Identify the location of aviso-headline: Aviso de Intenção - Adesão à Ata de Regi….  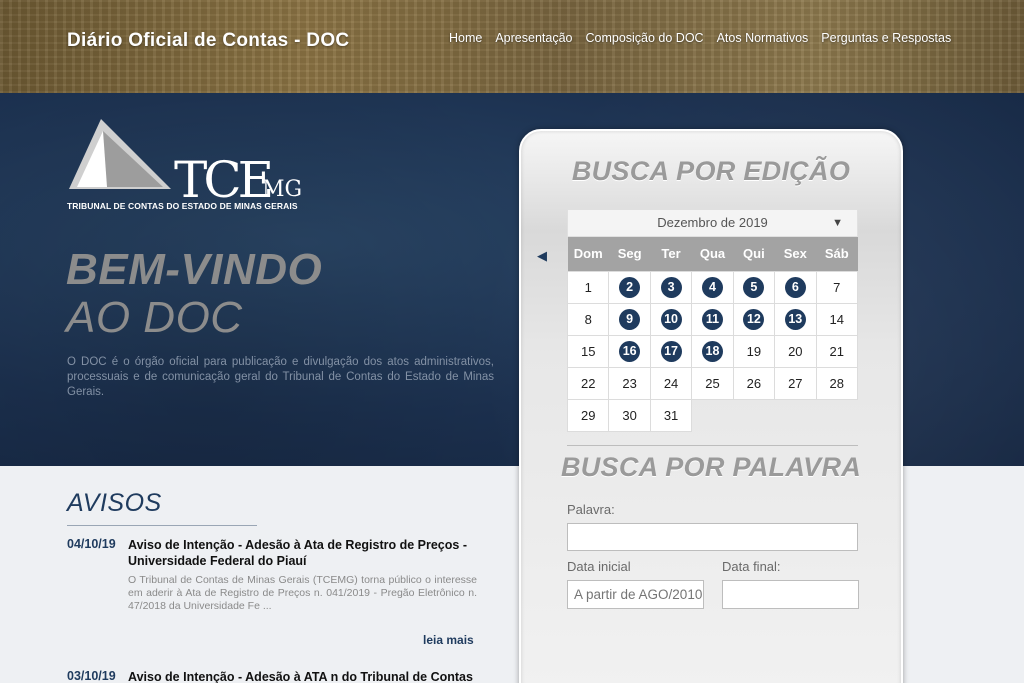
(303, 553).